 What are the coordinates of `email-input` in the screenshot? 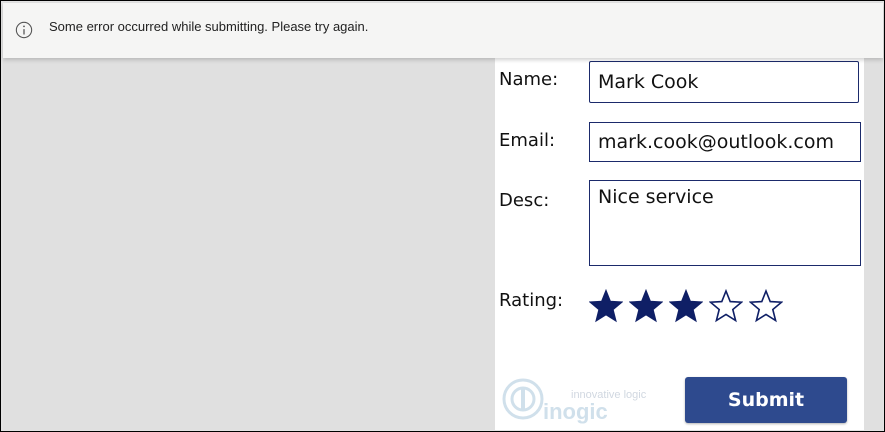 It's located at (725, 142).